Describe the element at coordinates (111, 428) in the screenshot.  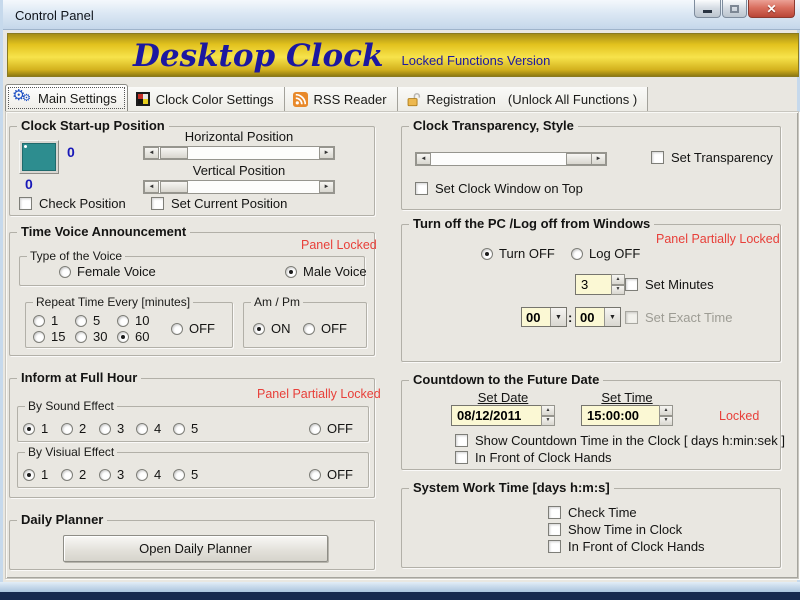
I see `sound-3-radio: 3` at that location.